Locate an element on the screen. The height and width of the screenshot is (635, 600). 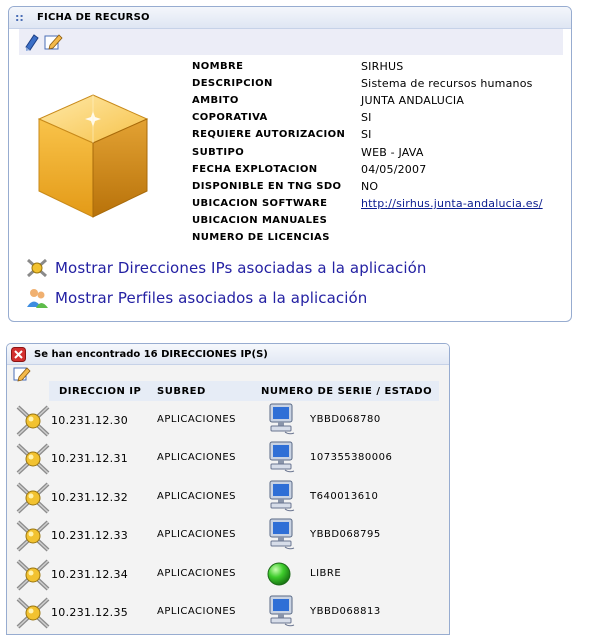
field-value: WEB - JAVA is located at coordinates (392, 152).